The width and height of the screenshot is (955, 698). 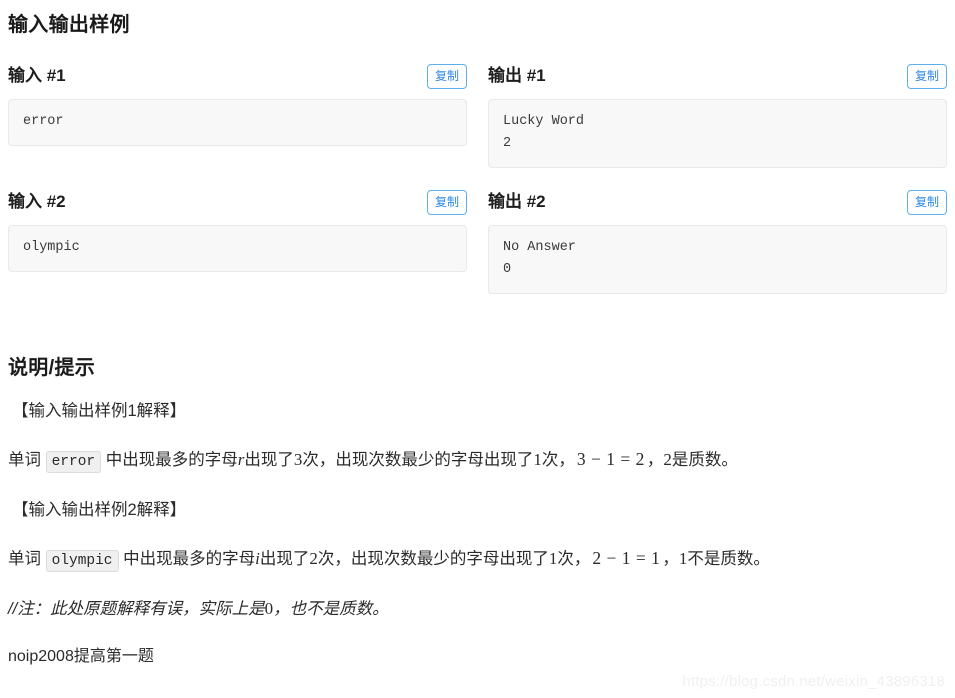 What do you see at coordinates (704, 460) in the screenshot?
I see `explain-1-suffix: 是质数。` at bounding box center [704, 460].